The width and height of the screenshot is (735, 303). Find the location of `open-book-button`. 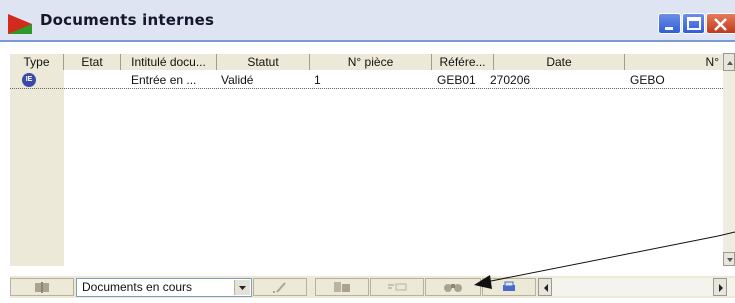

open-book-button is located at coordinates (42, 287).